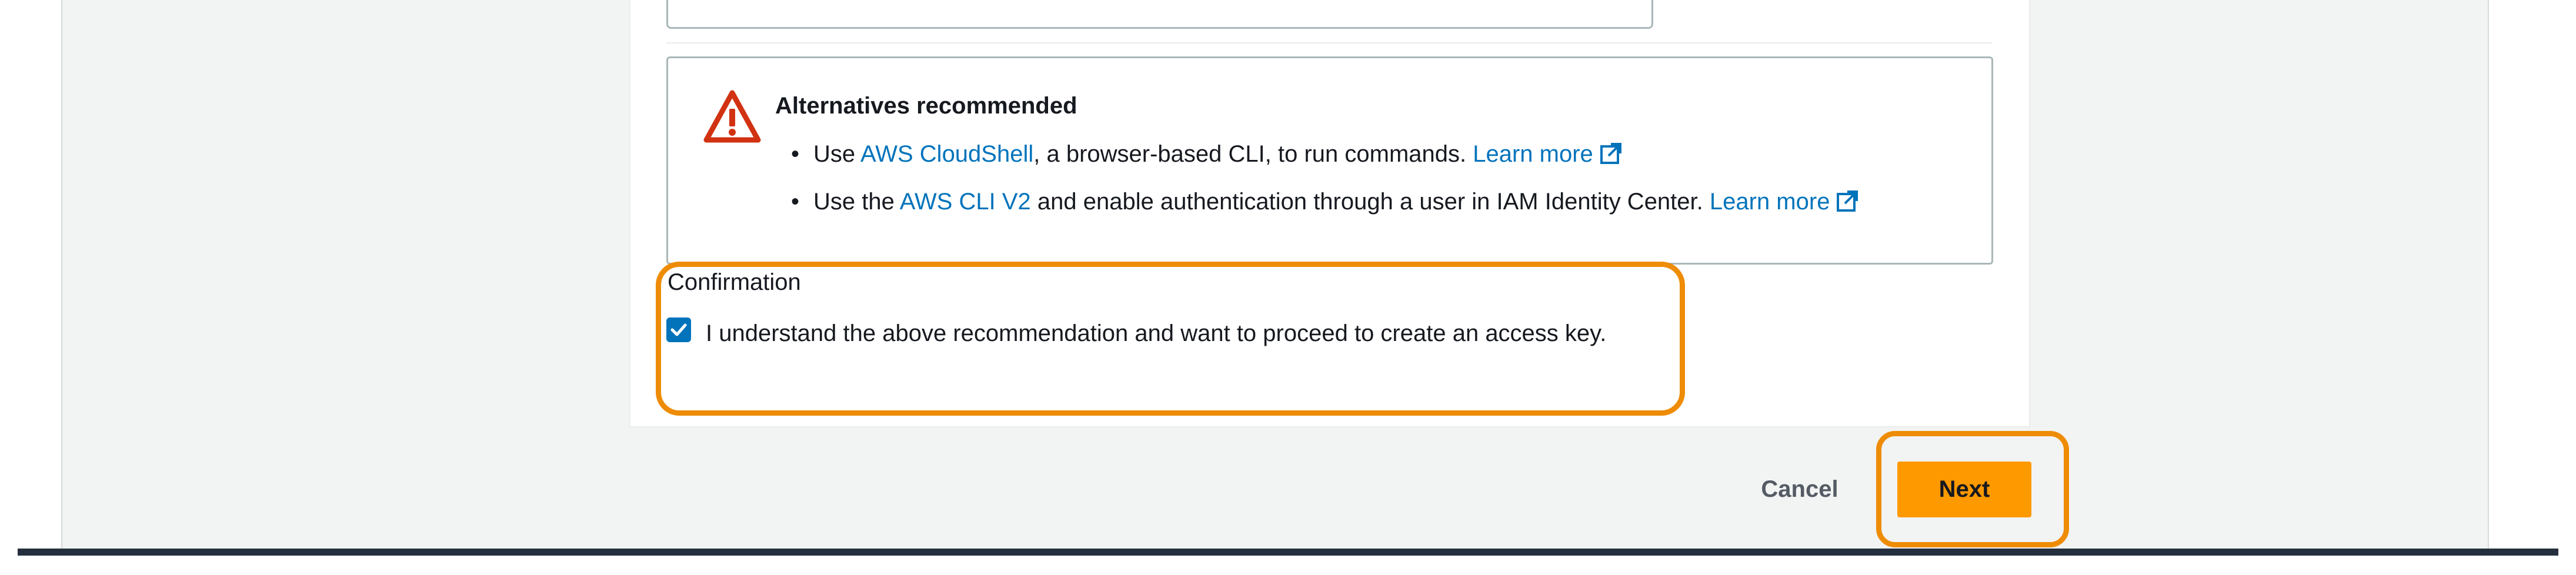  What do you see at coordinates (946, 154) in the screenshot?
I see `aws-cloudshell-link: AWS CloudShell` at bounding box center [946, 154].